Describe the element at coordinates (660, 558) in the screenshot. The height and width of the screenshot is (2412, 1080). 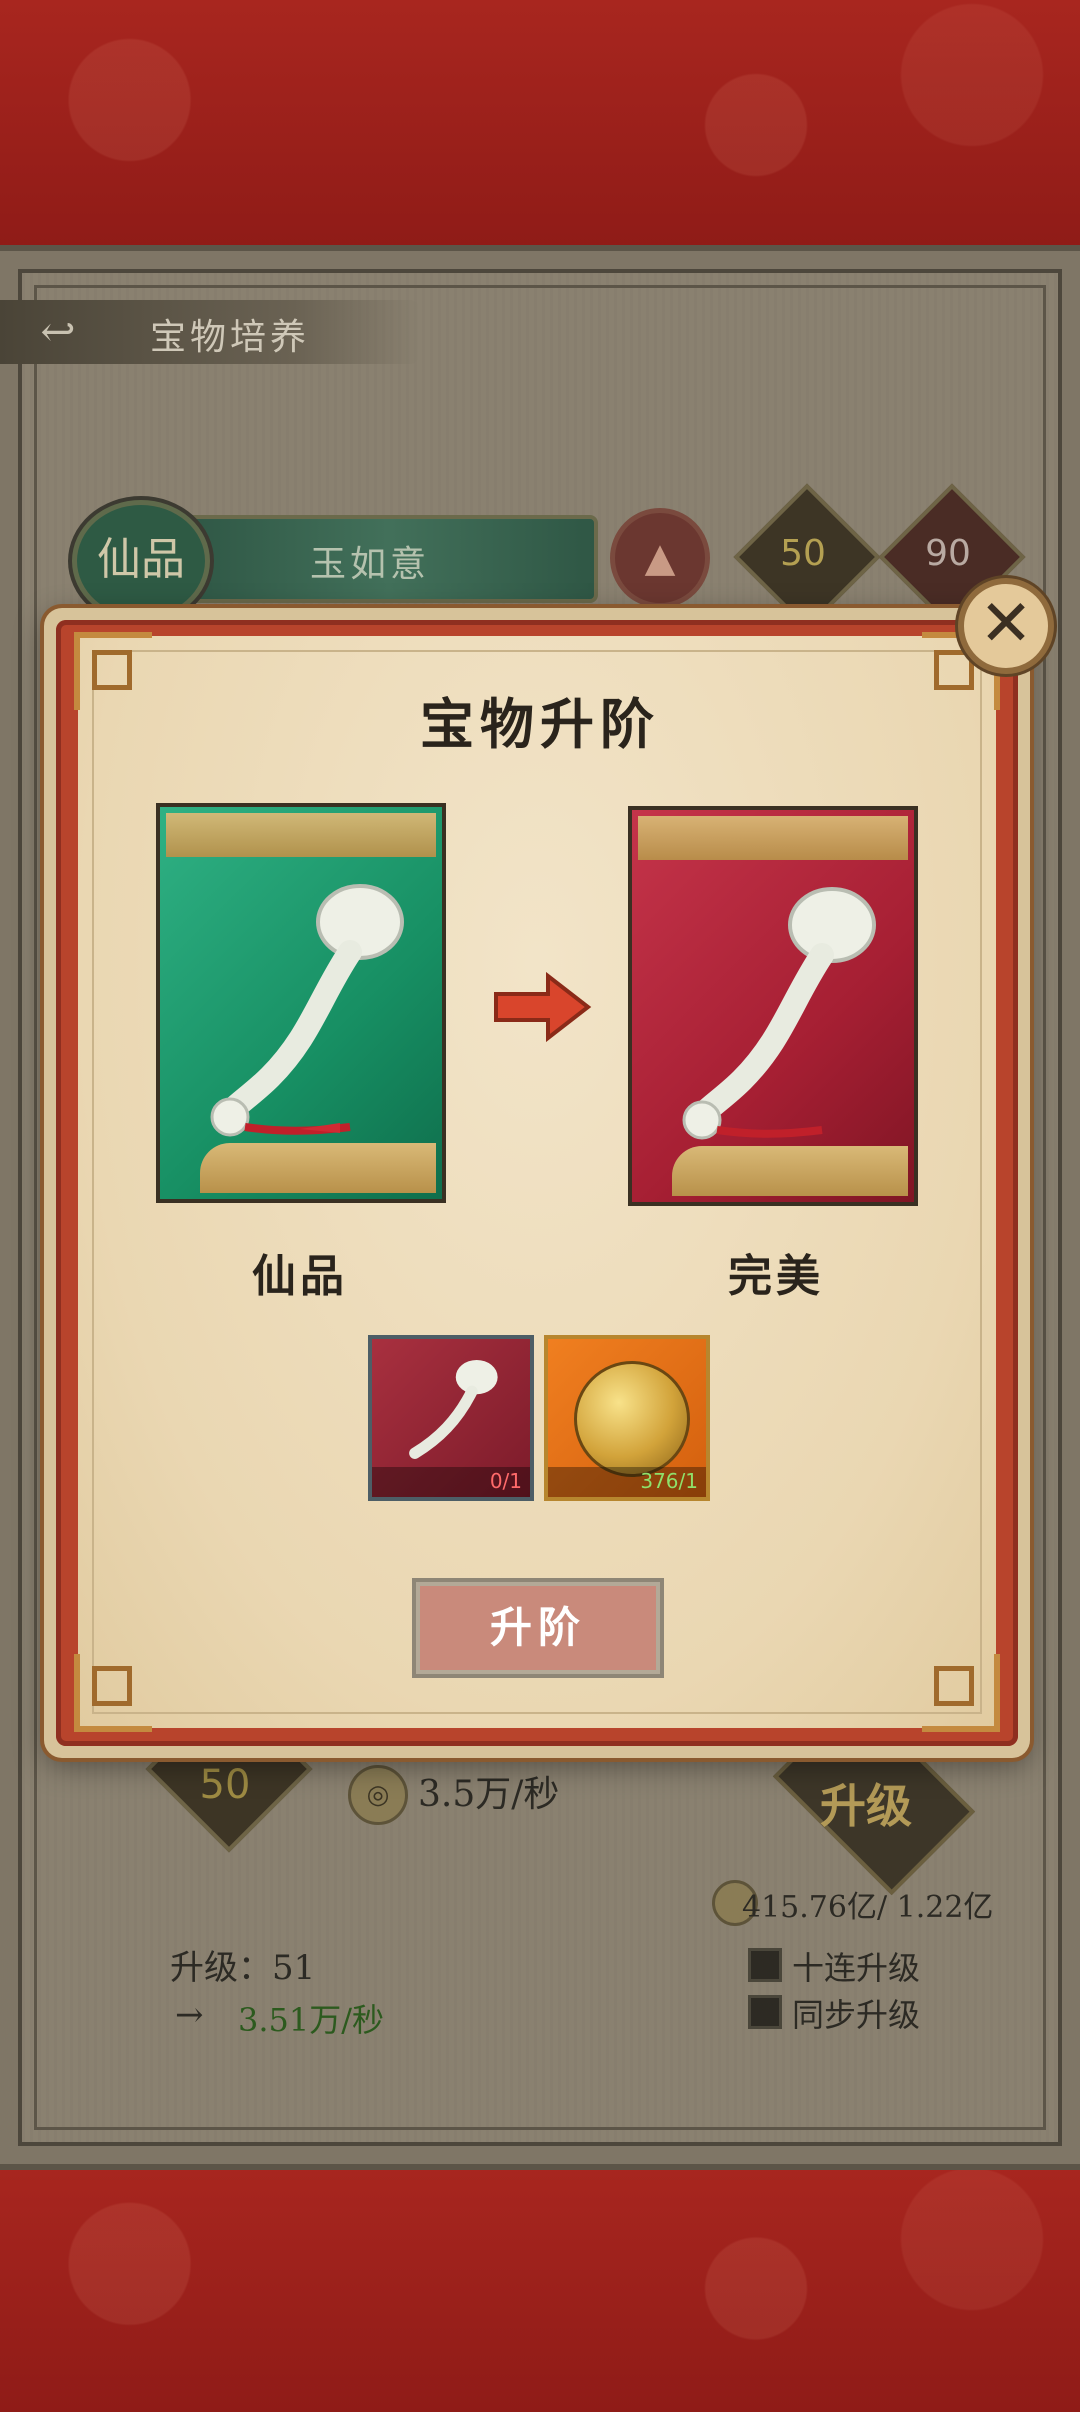
I see `mountain-icon: ▲` at that location.